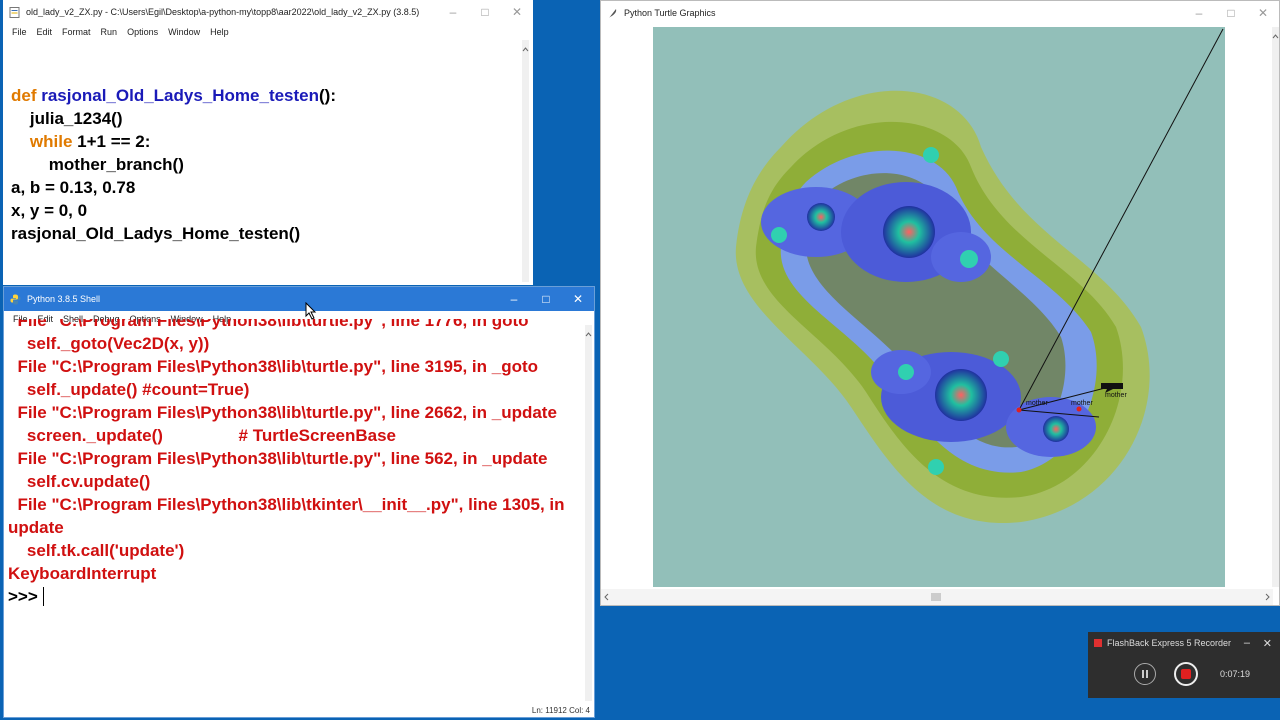 Image resolution: width=1280 pixels, height=720 pixels. Describe the element at coordinates (1275, 307) in the screenshot. I see `turtle-vscrollbar` at that location.